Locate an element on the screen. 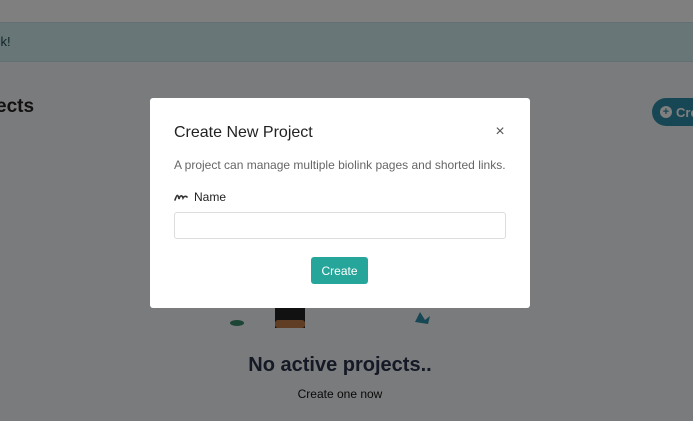 This screenshot has height=421, width=693. name-label-text: Name is located at coordinates (210, 197).